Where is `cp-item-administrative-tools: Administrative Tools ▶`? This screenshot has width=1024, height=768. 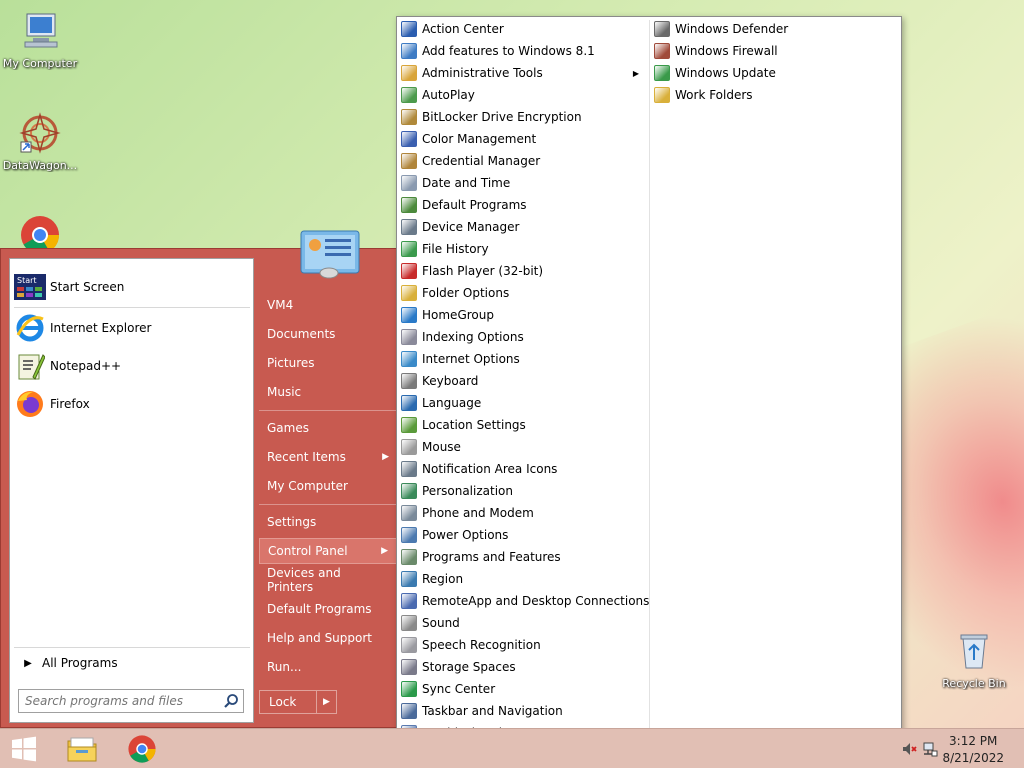 cp-item-administrative-tools: Administrative Tools ▶ is located at coordinates (521, 73).